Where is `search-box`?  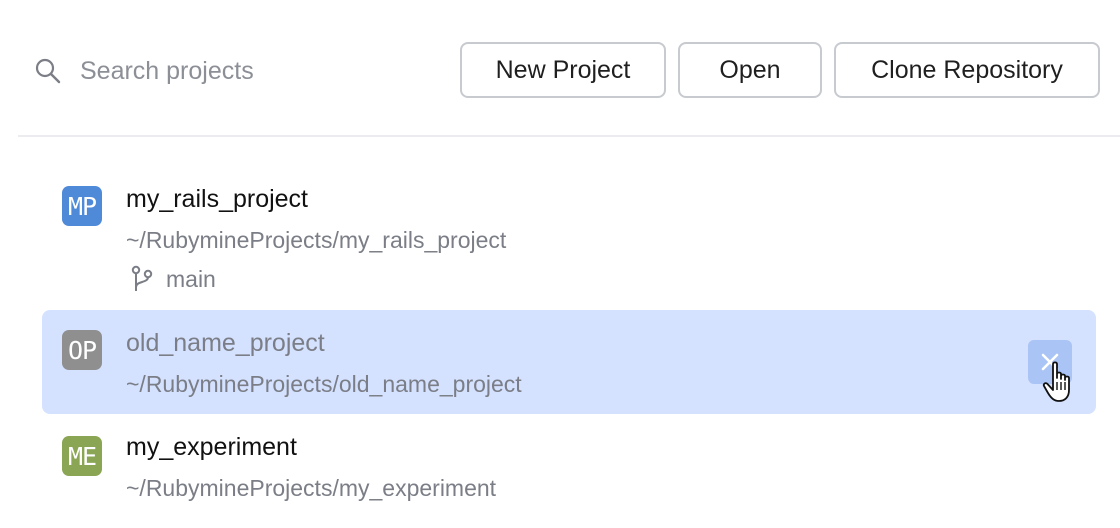
search-box is located at coordinates (207, 71).